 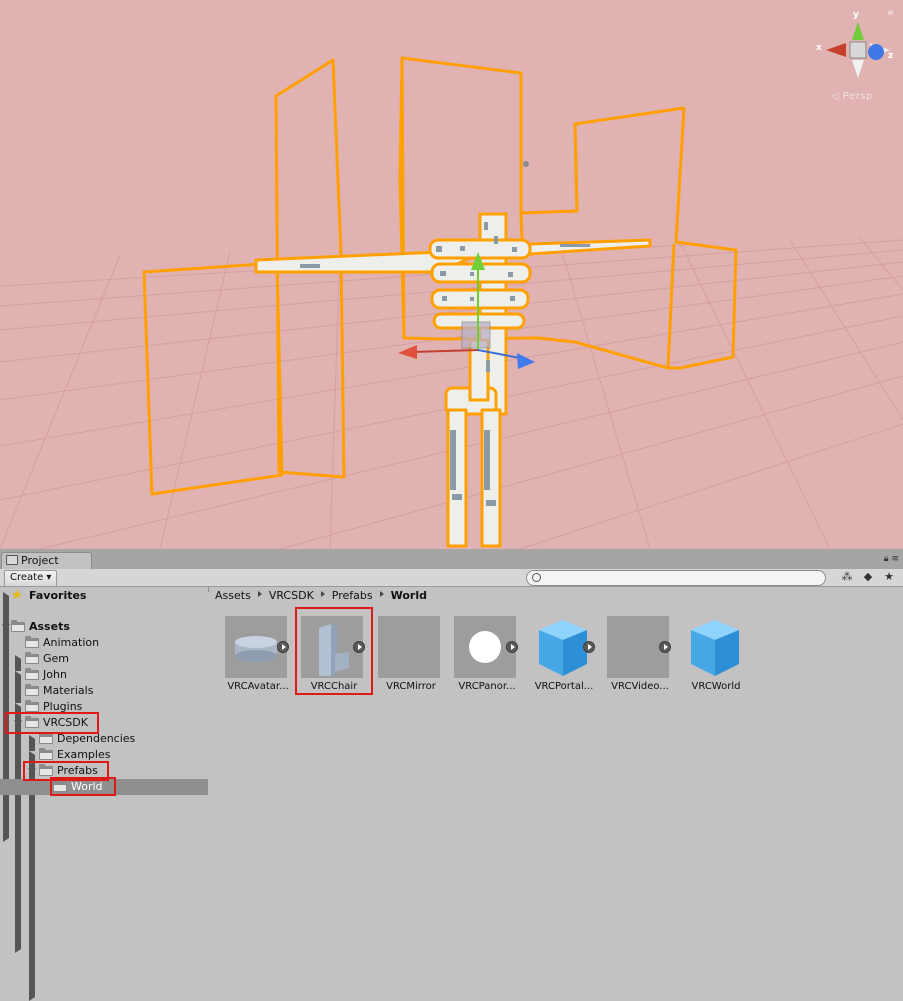 What do you see at coordinates (291, 596) in the screenshot?
I see `breadcrumb-vrcsdk: VRCSDK` at bounding box center [291, 596].